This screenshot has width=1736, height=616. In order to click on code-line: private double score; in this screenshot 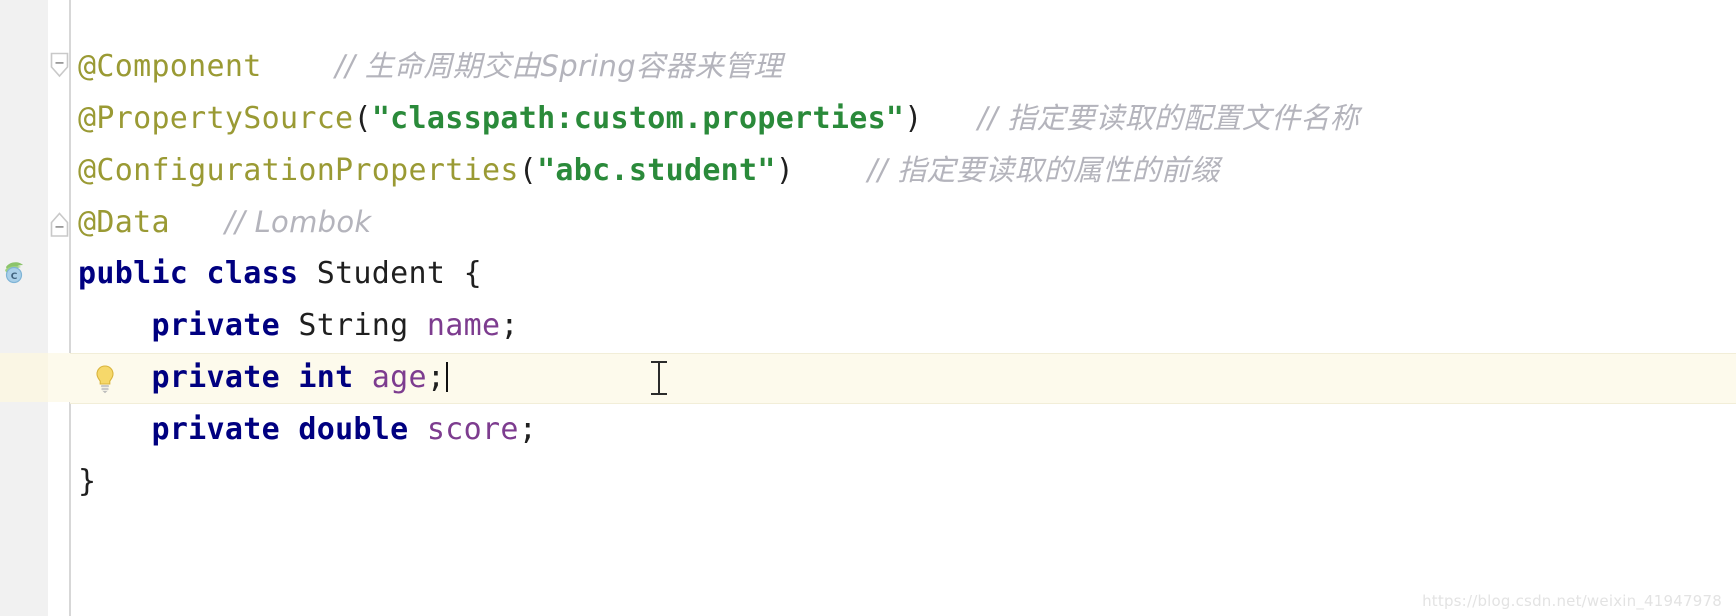, I will do `click(907, 430)`.